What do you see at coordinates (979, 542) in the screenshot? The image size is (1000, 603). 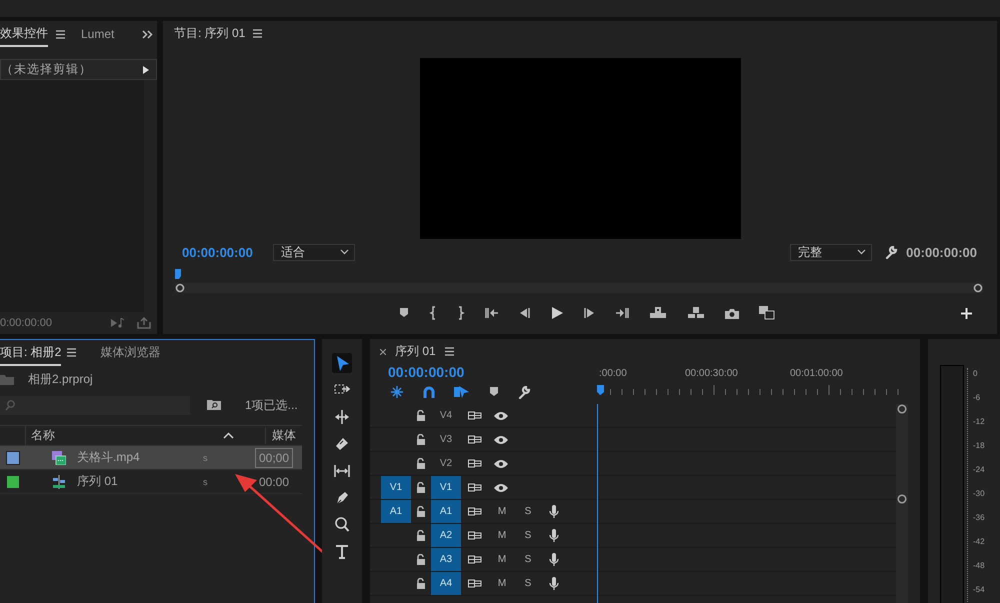 I see `meter-scale-label: -42` at bounding box center [979, 542].